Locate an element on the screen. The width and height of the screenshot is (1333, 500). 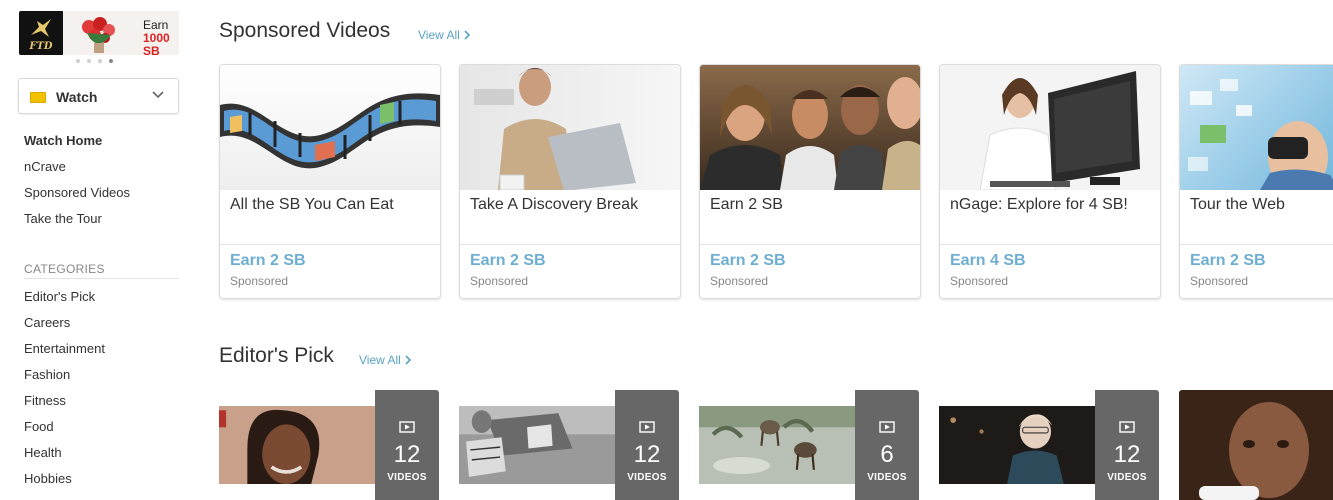
category-health: Health is located at coordinates (64, 458).